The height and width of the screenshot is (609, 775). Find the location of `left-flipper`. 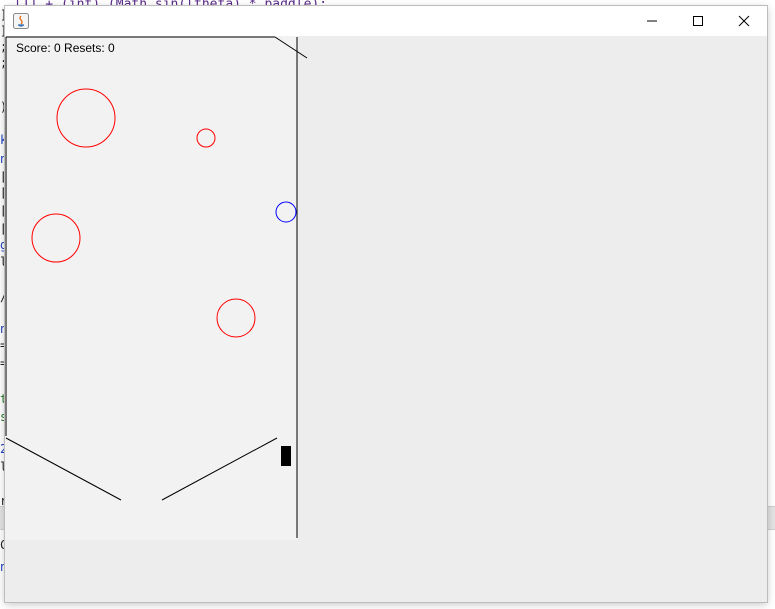

left-flipper is located at coordinates (63, 469).